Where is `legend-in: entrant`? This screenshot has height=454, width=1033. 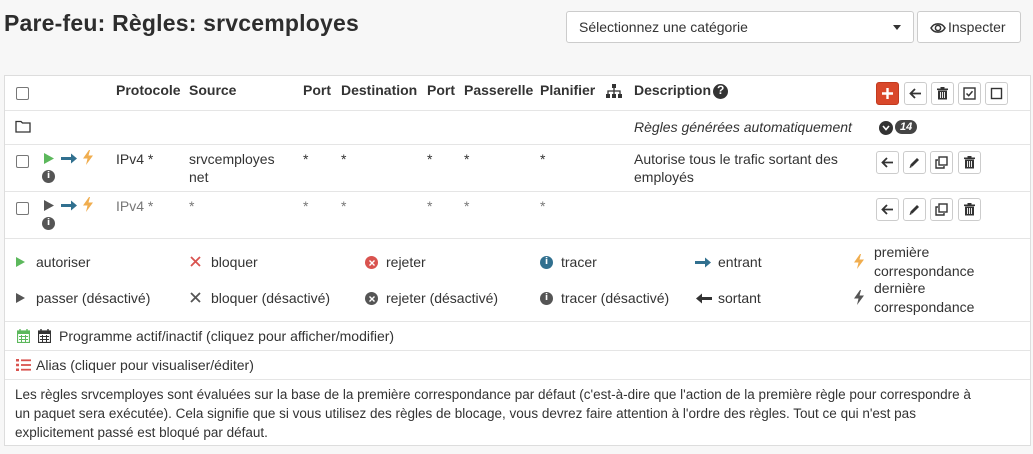
legend-in: entrant is located at coordinates (740, 262).